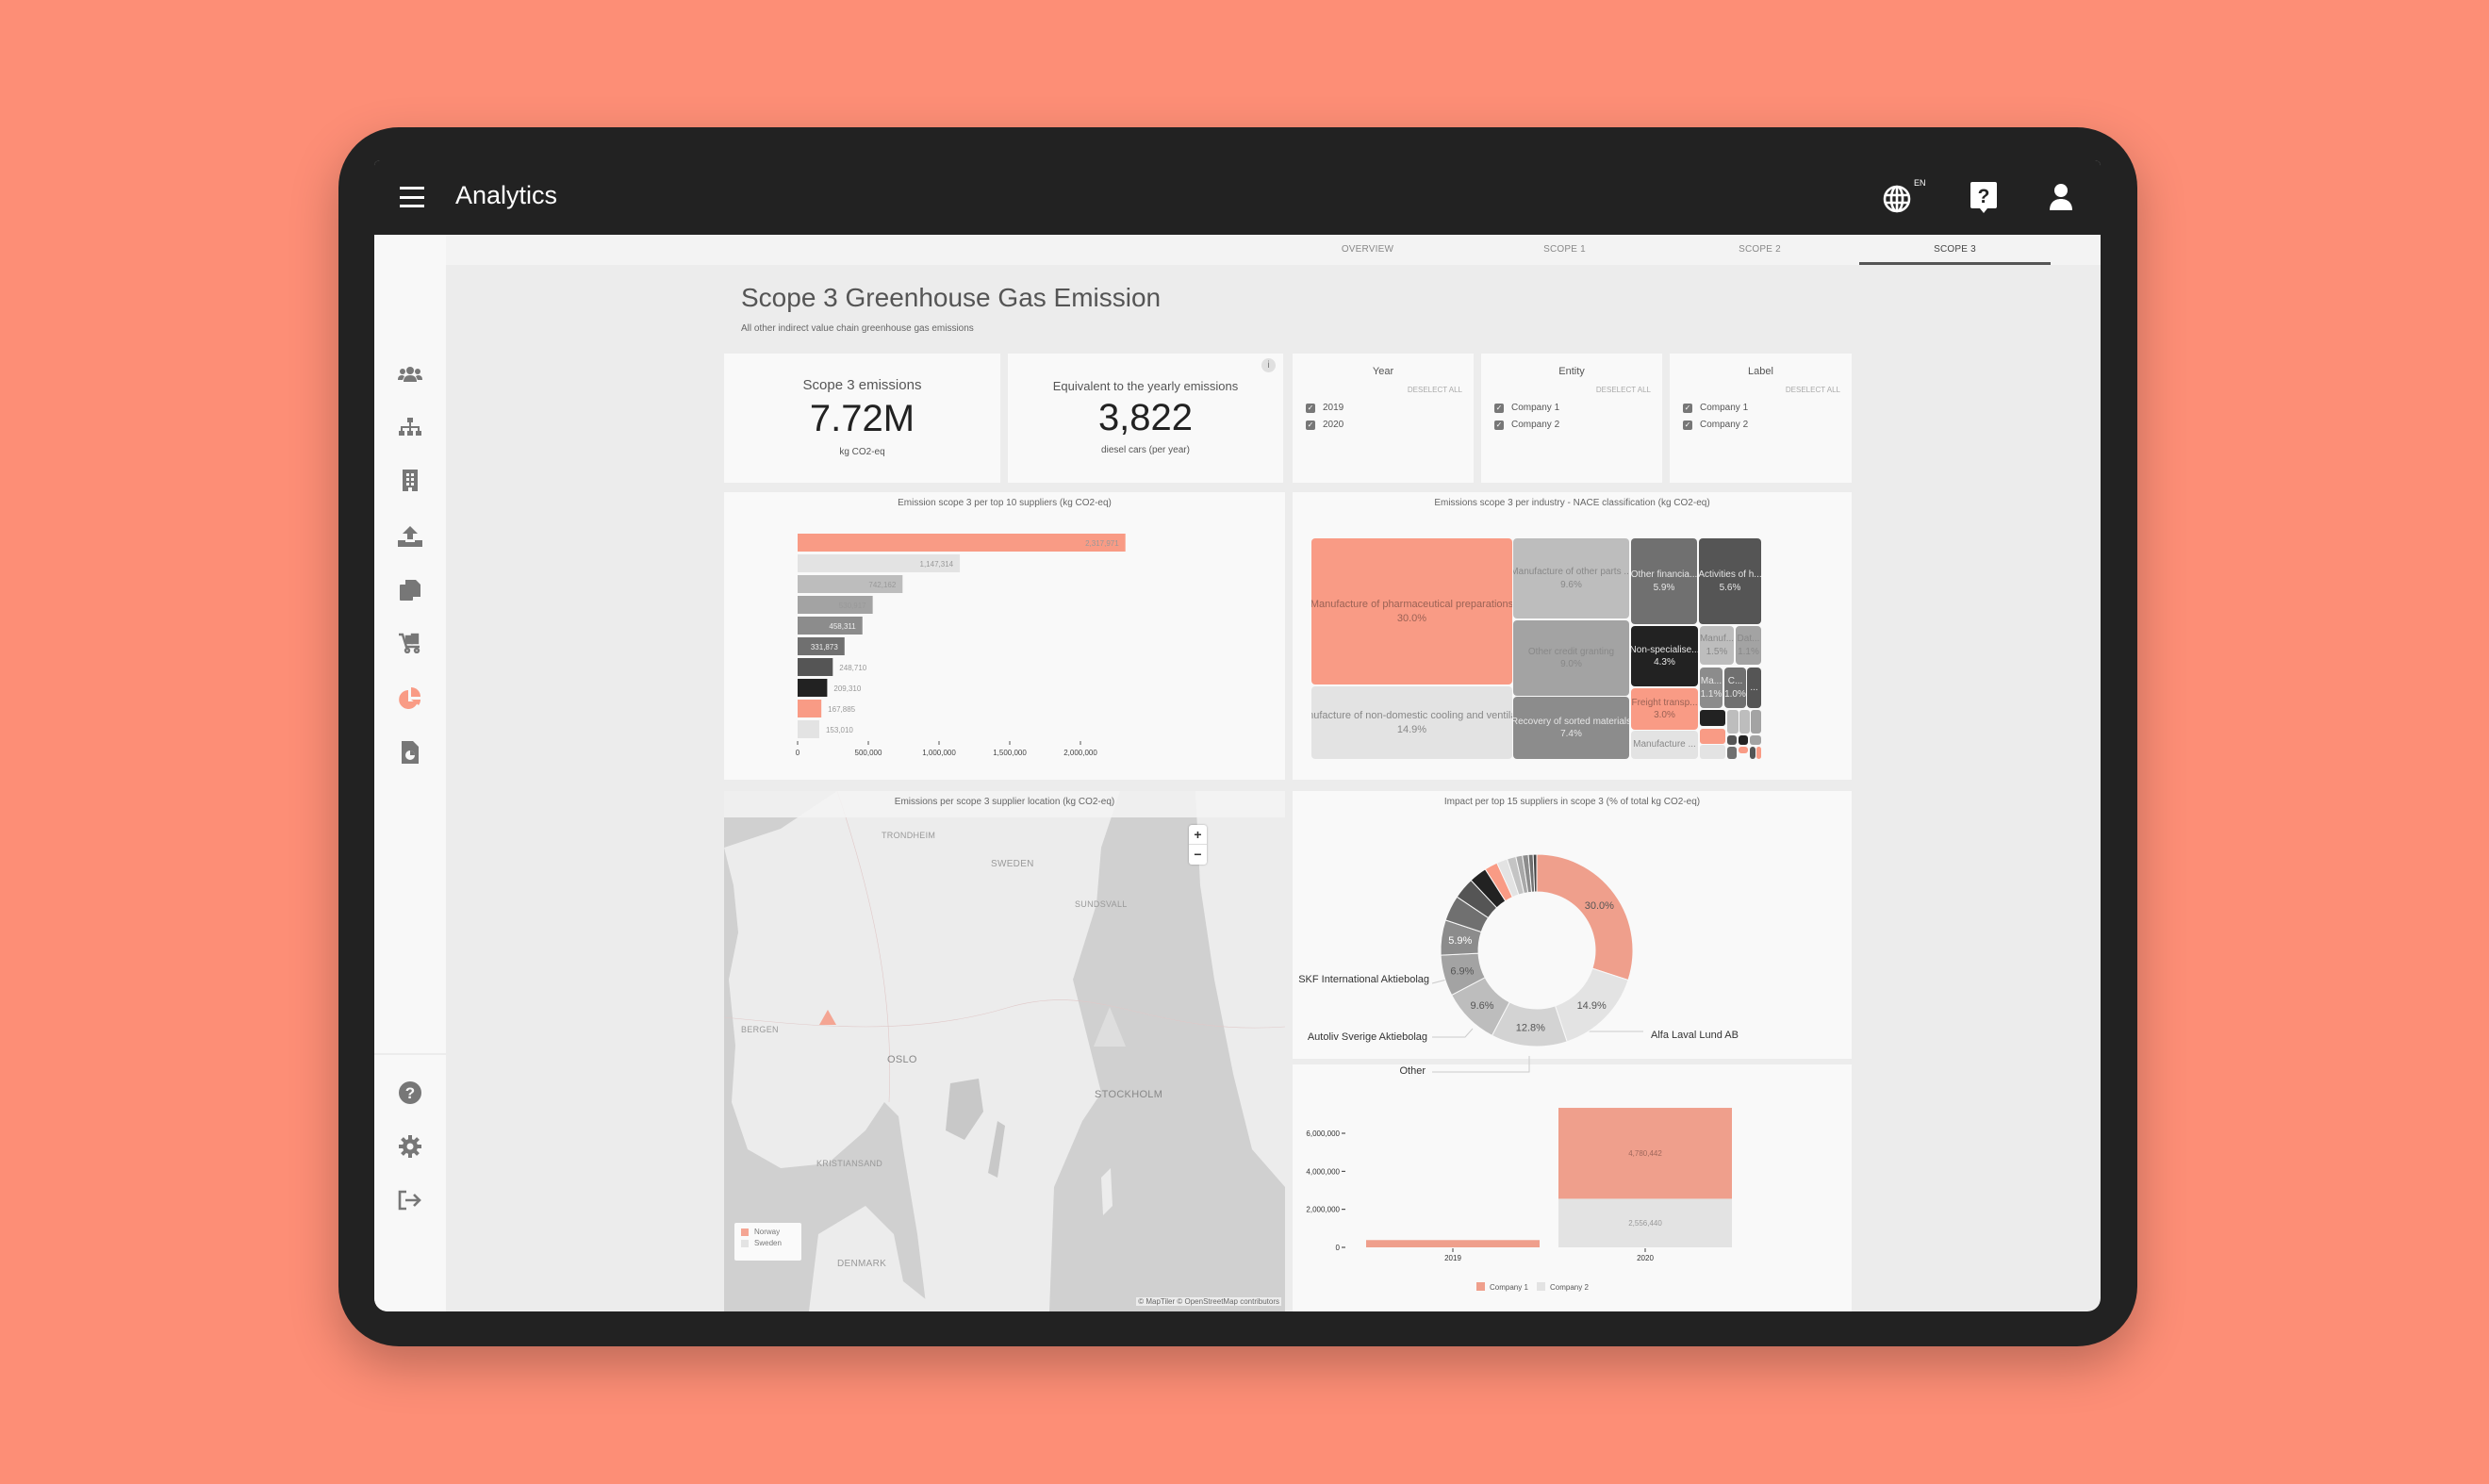 This screenshot has height=1484, width=2489. I want to click on cart-icon, so click(410, 643).